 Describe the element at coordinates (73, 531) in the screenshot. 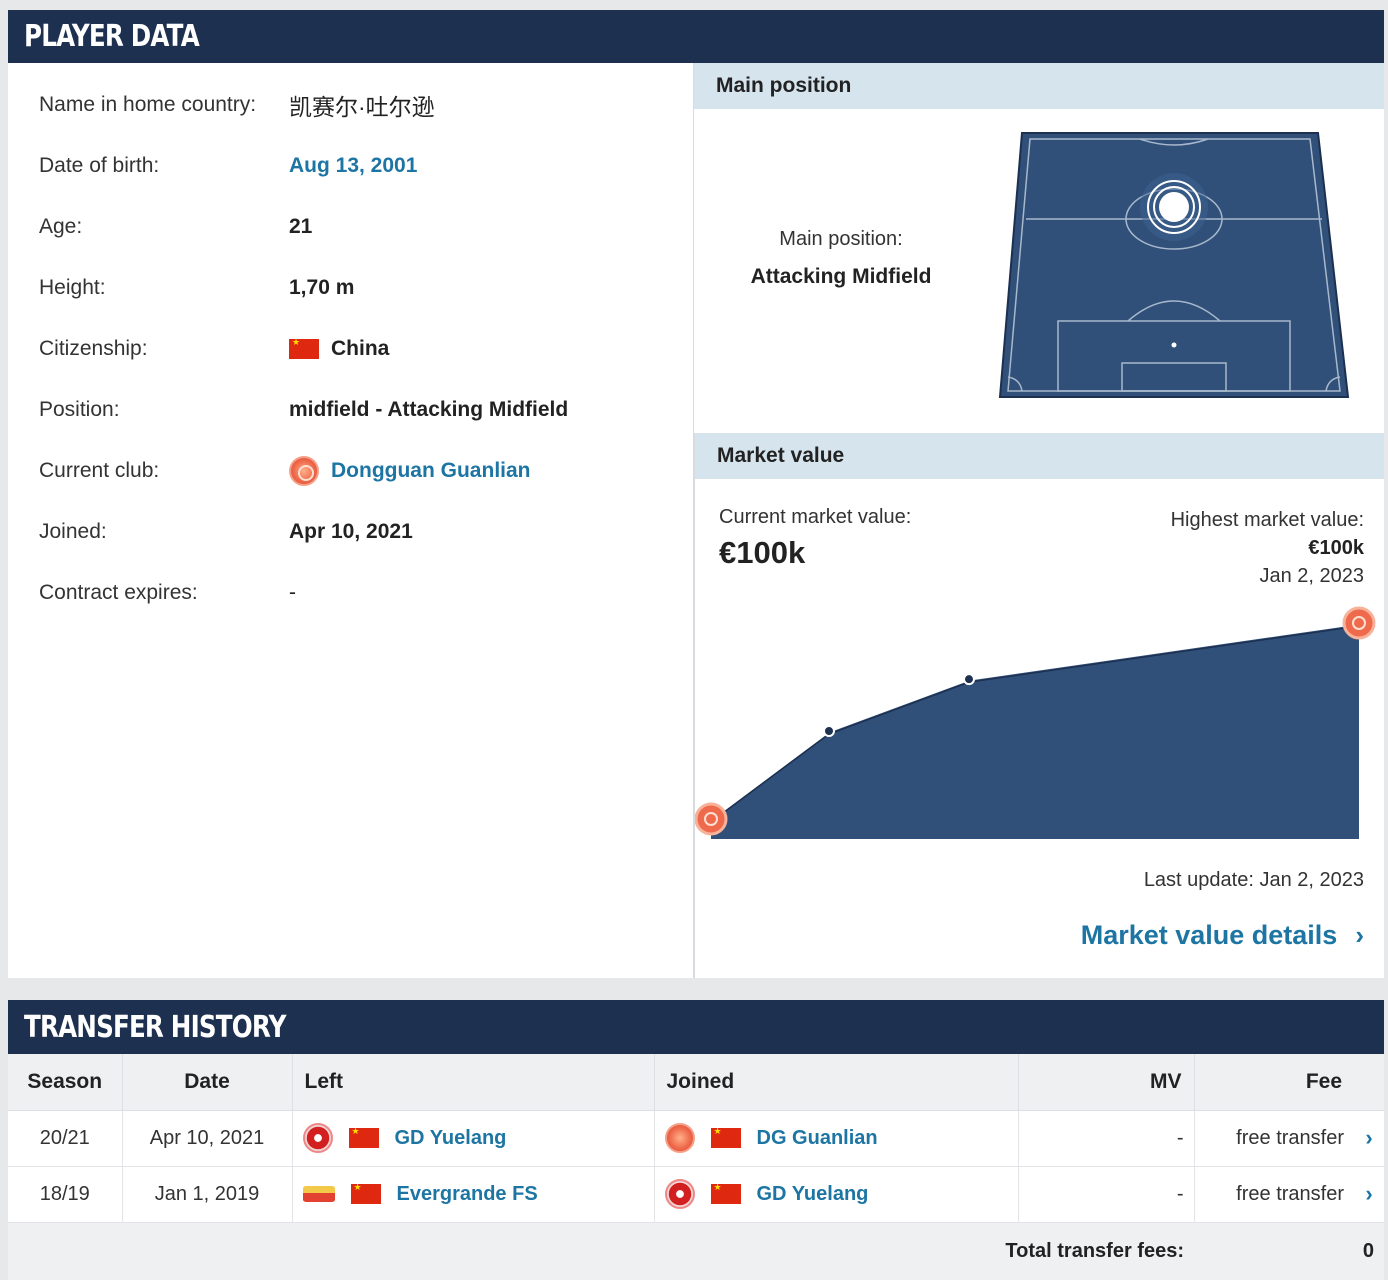

I see `info-label: Joined:` at that location.